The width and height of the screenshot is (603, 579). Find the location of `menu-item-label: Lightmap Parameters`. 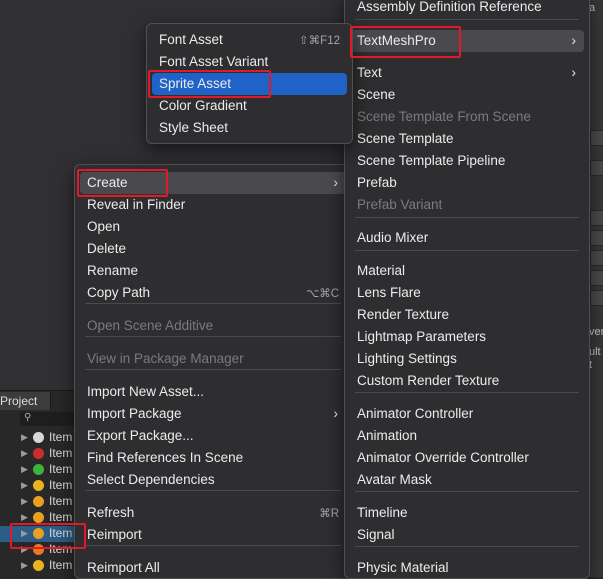

menu-item-label: Lightmap Parameters is located at coordinates (422, 336).